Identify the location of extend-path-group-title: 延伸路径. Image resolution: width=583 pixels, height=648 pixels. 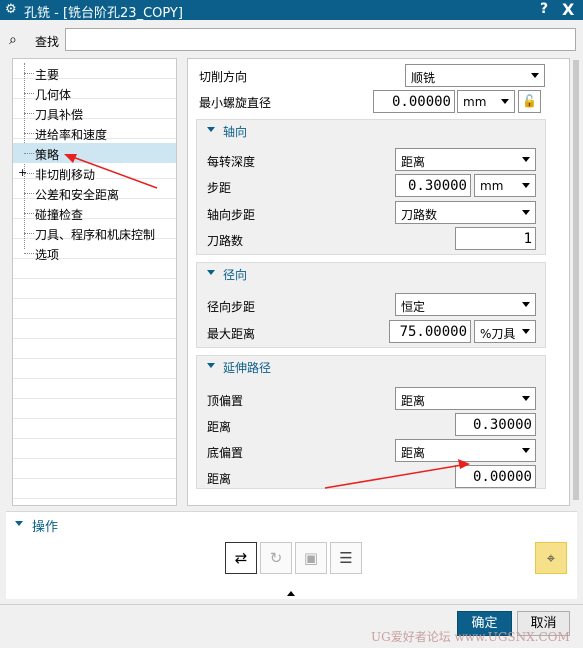
(247, 368).